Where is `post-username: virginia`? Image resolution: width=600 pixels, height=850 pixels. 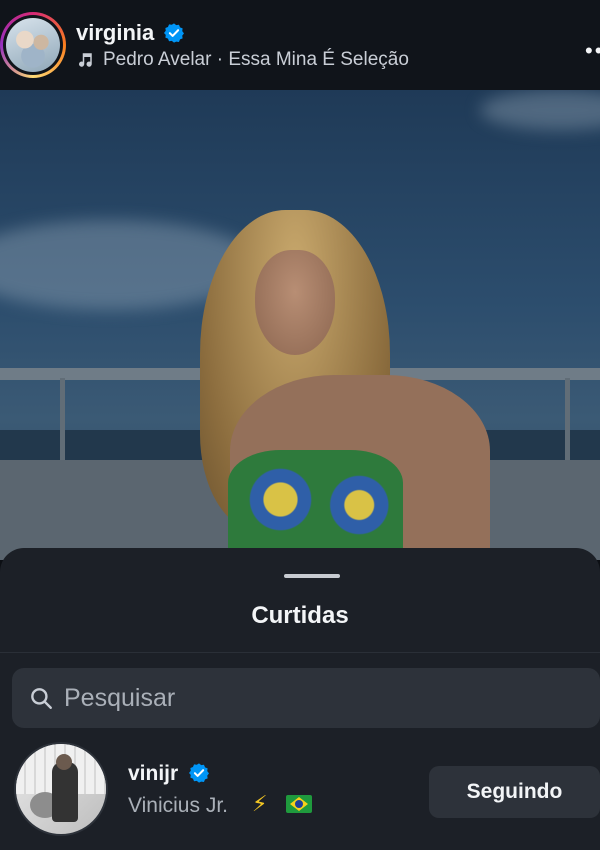
post-username: virginia is located at coordinates (115, 33).